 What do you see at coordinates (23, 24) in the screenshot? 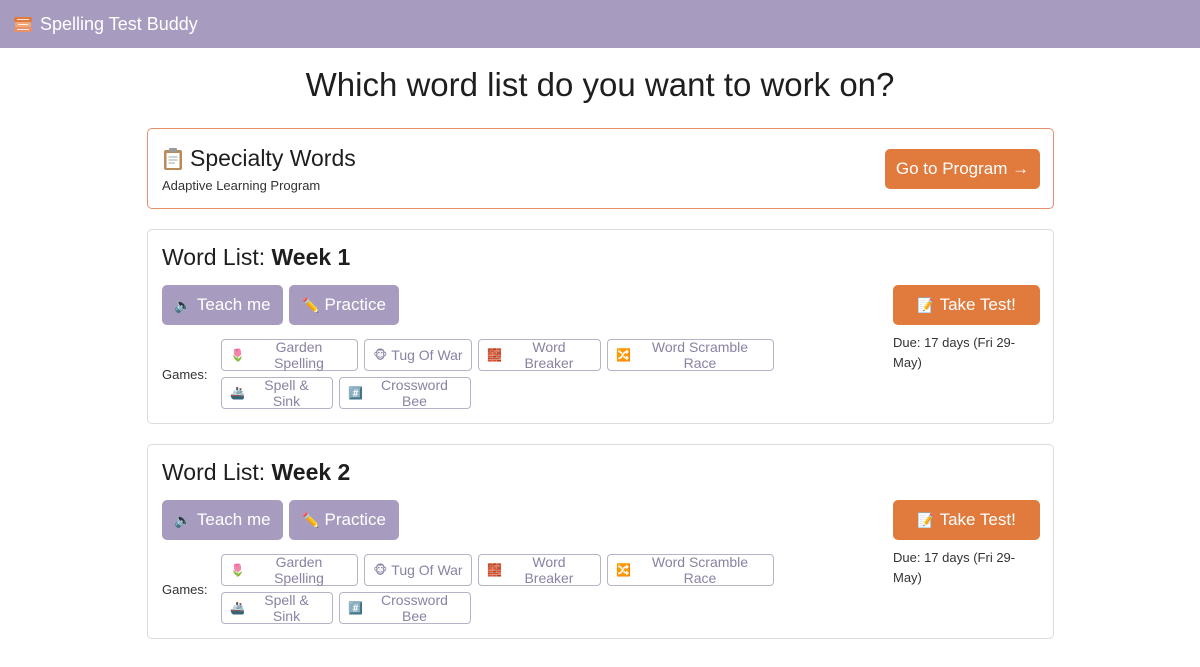
I see `books-stack-icon` at bounding box center [23, 24].